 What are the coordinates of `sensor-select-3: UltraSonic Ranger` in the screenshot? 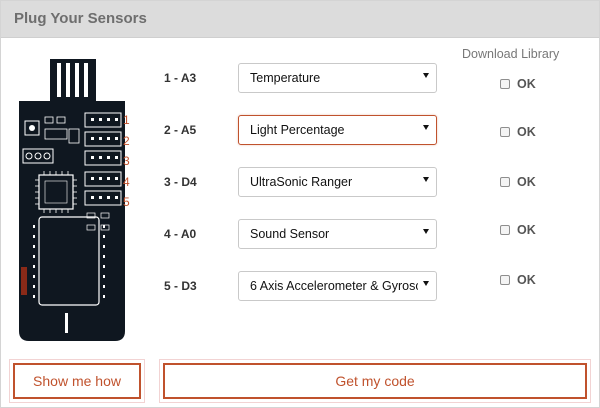 It's located at (337, 182).